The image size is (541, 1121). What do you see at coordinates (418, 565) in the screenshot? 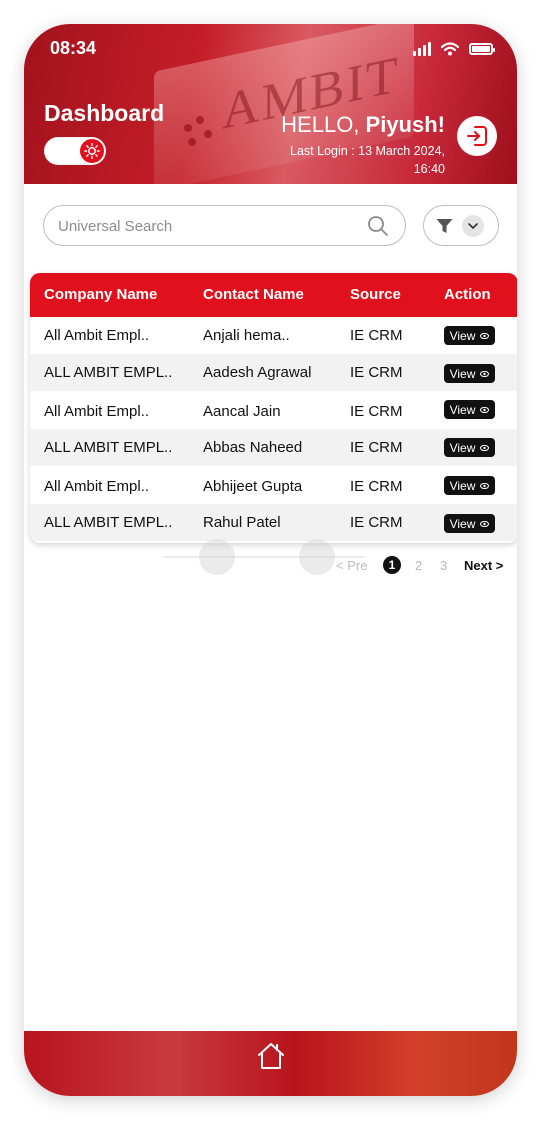
I see `page-2-button: 2` at bounding box center [418, 565].